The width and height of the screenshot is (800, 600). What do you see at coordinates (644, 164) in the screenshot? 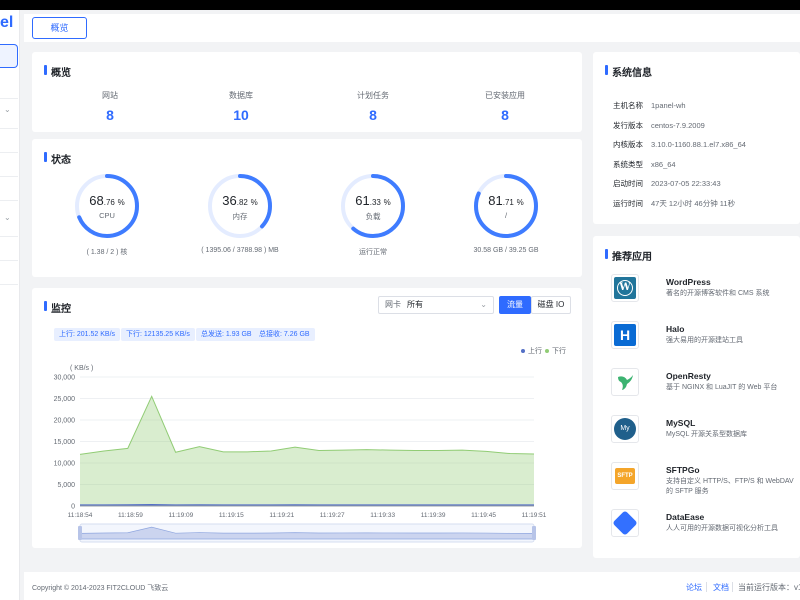
I see `system-info-row: 系统类型 x86_64` at bounding box center [644, 164].